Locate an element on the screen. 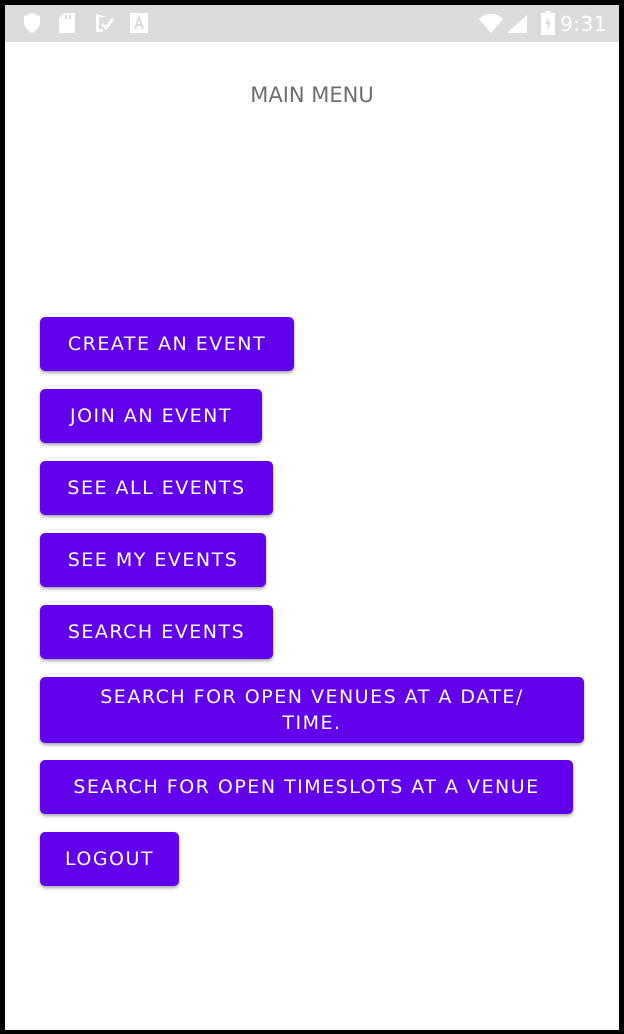 The image size is (624, 1034). download-check-icon is located at coordinates (104, 25).